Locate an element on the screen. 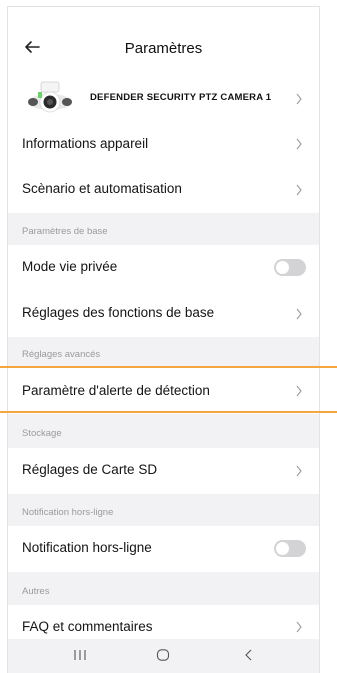 This screenshot has height=673, width=337. recent-apps-icon is located at coordinates (80, 655).